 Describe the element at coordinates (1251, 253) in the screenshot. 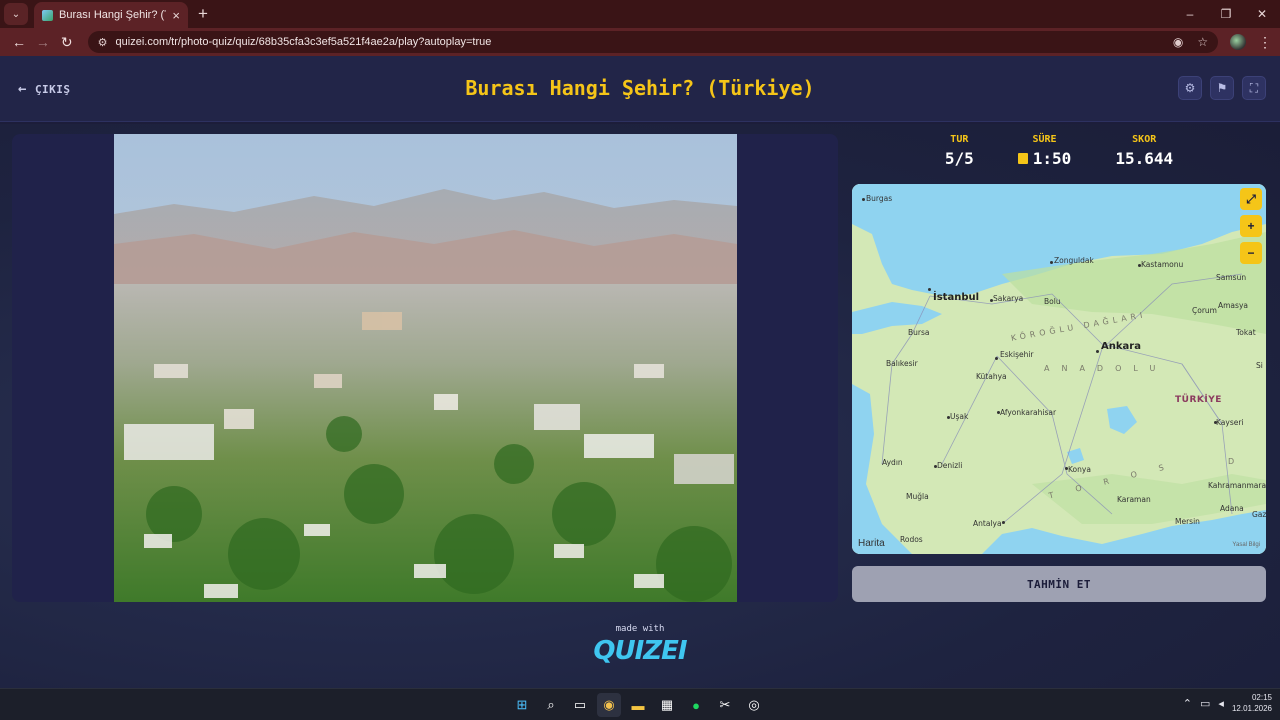

I see `zoom-out-icon: −` at that location.